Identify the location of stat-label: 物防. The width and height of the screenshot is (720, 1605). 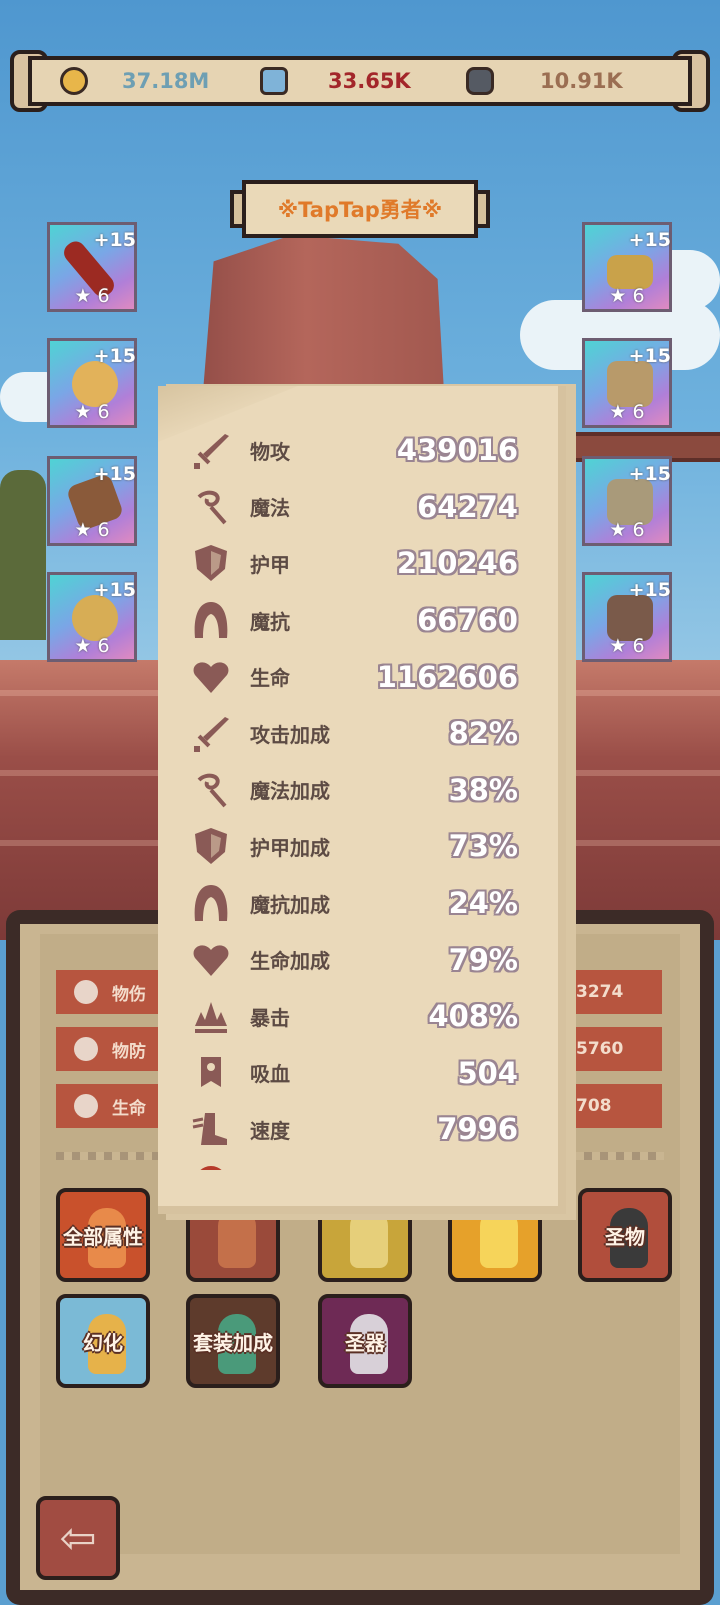
(129, 1051).